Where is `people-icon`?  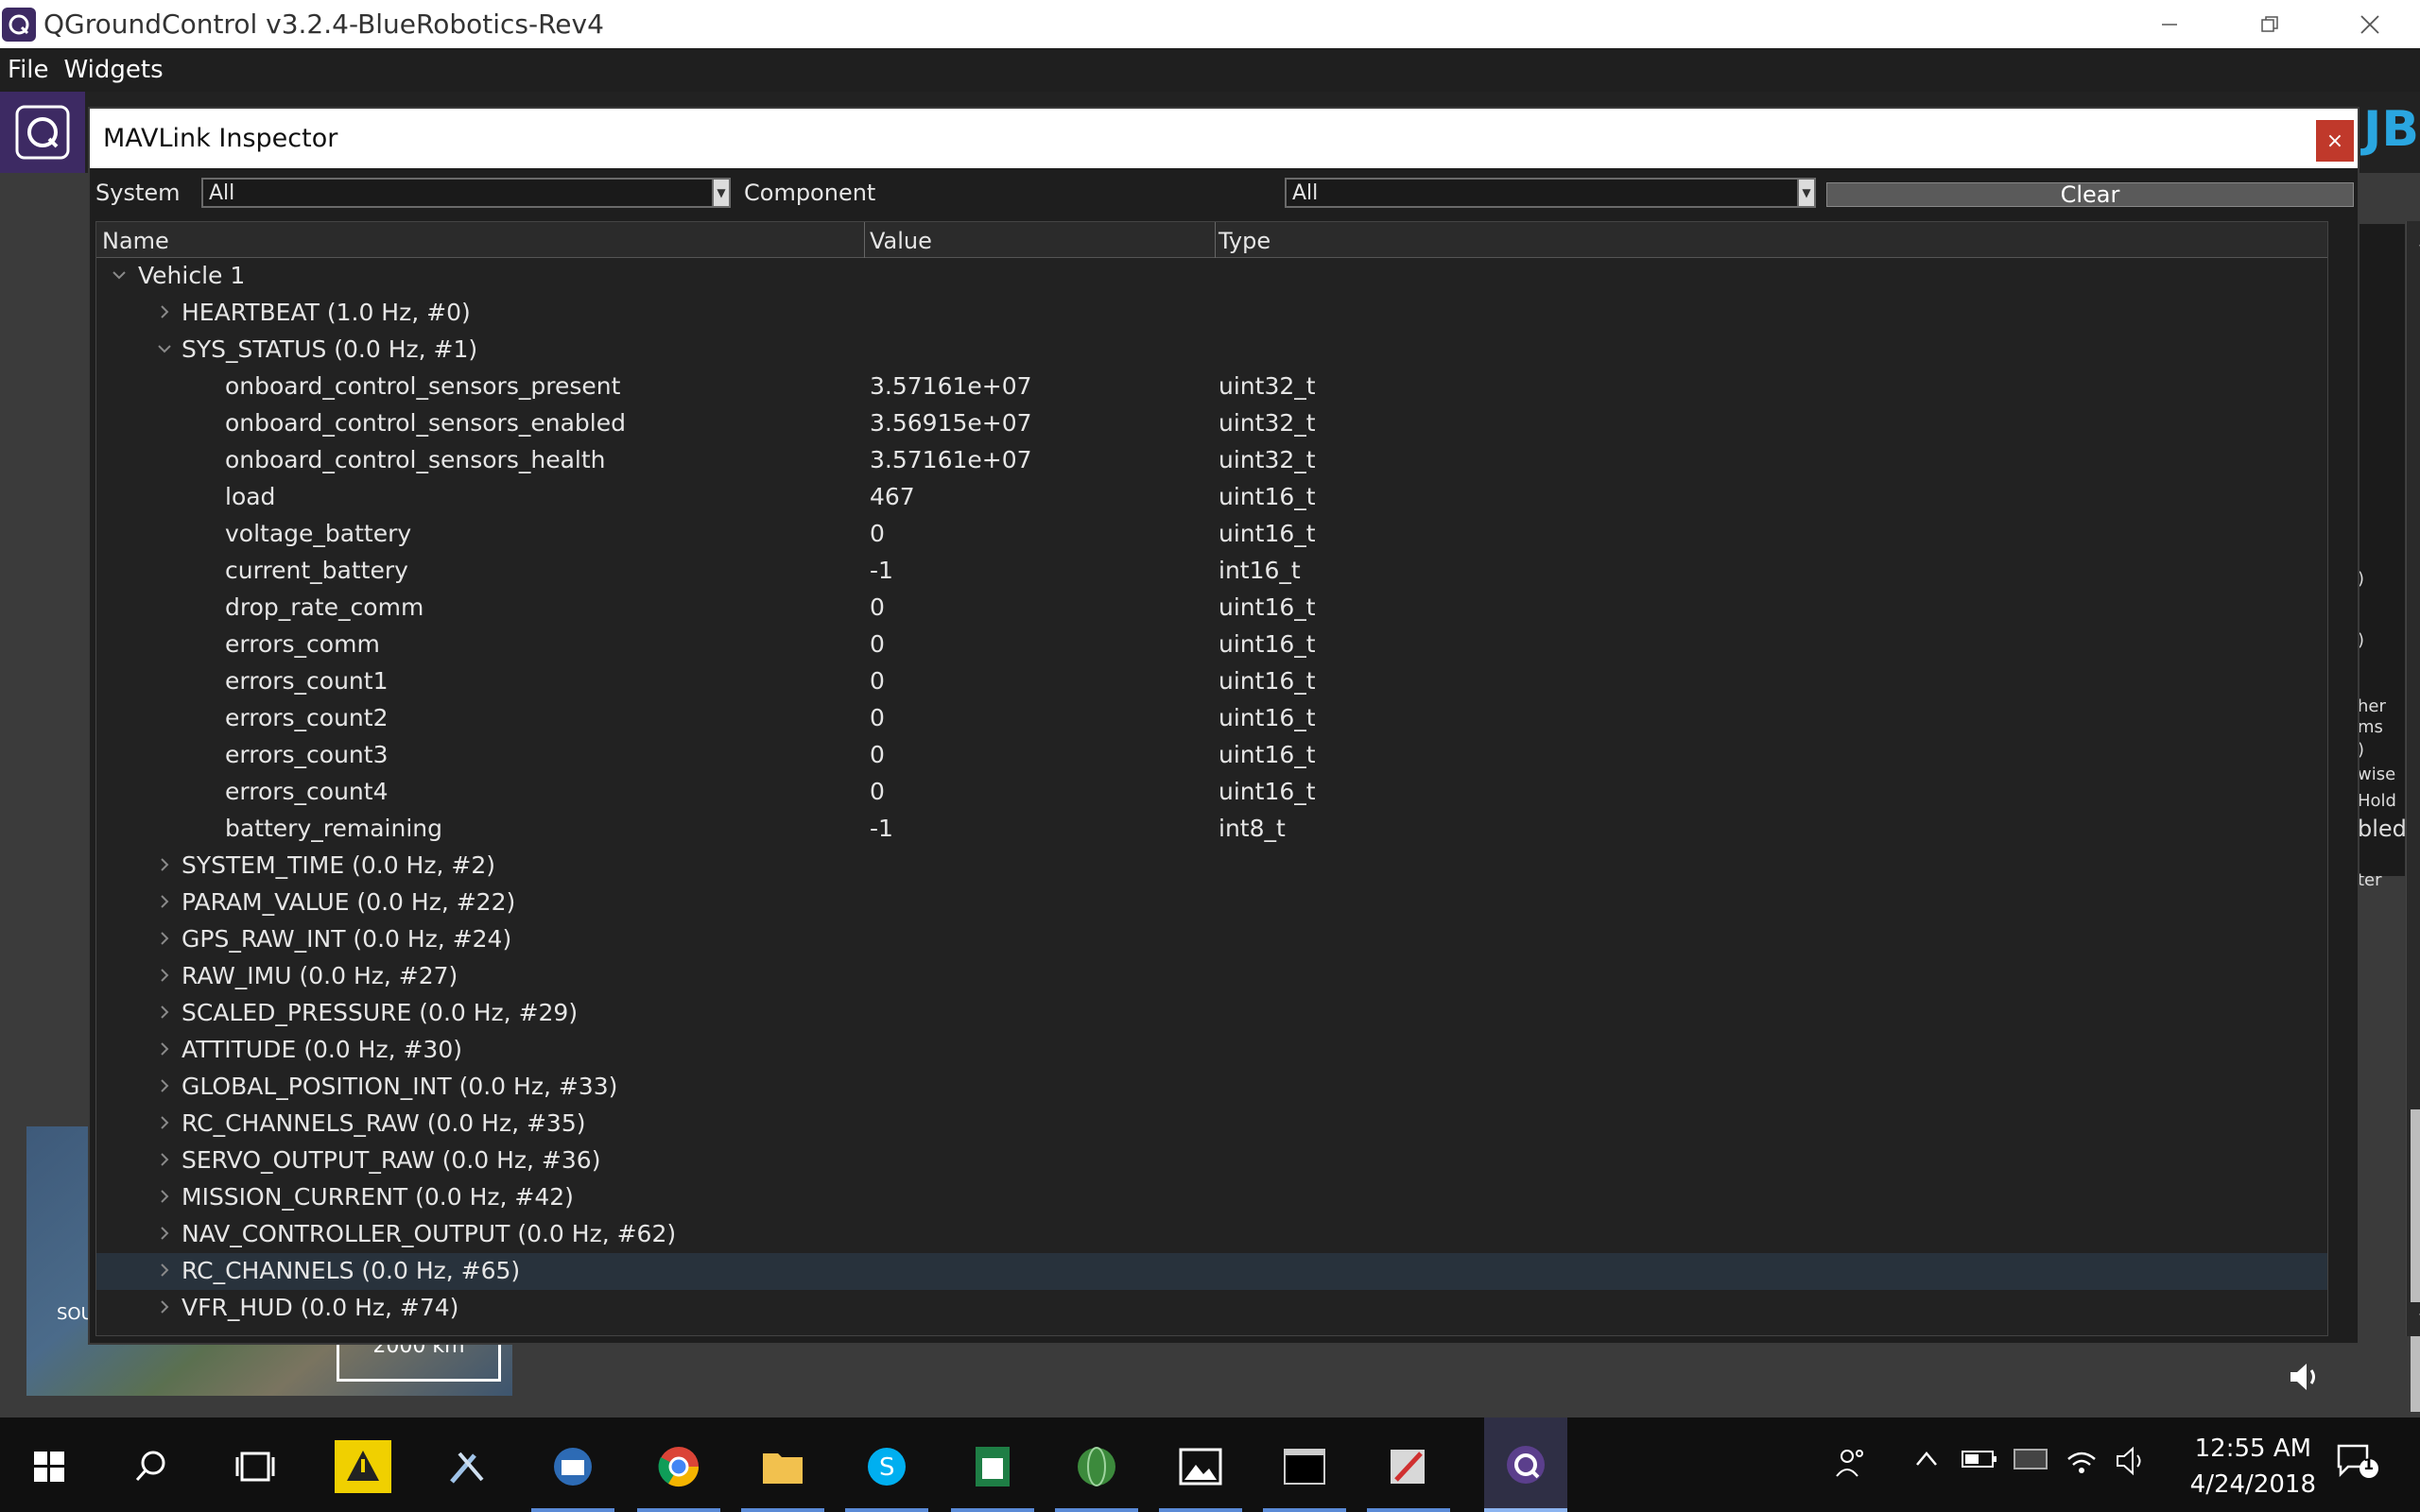 people-icon is located at coordinates (1851, 1466).